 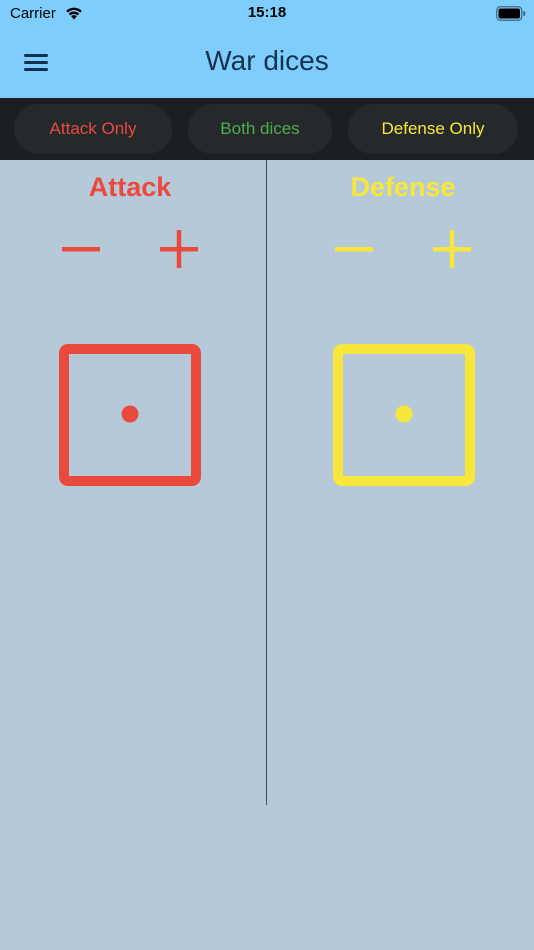 I want to click on defense-dice-pip, so click(x=404, y=414).